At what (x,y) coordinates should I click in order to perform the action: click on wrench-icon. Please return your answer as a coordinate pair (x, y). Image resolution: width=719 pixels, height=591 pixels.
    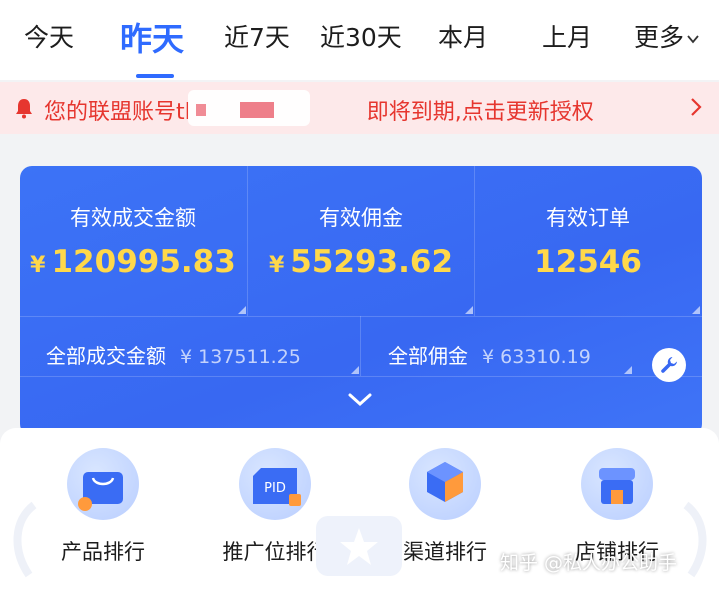
    Looking at the image, I should click on (669, 365).